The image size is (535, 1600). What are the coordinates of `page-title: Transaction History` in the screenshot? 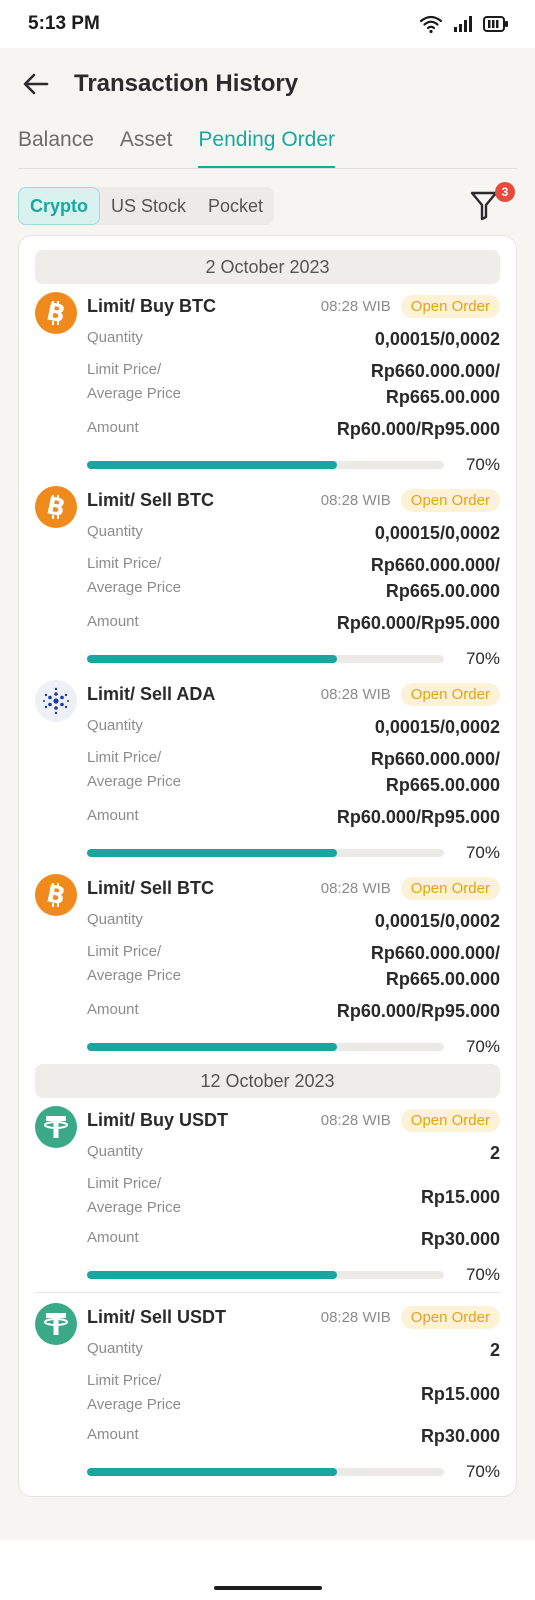 It's located at (186, 83).